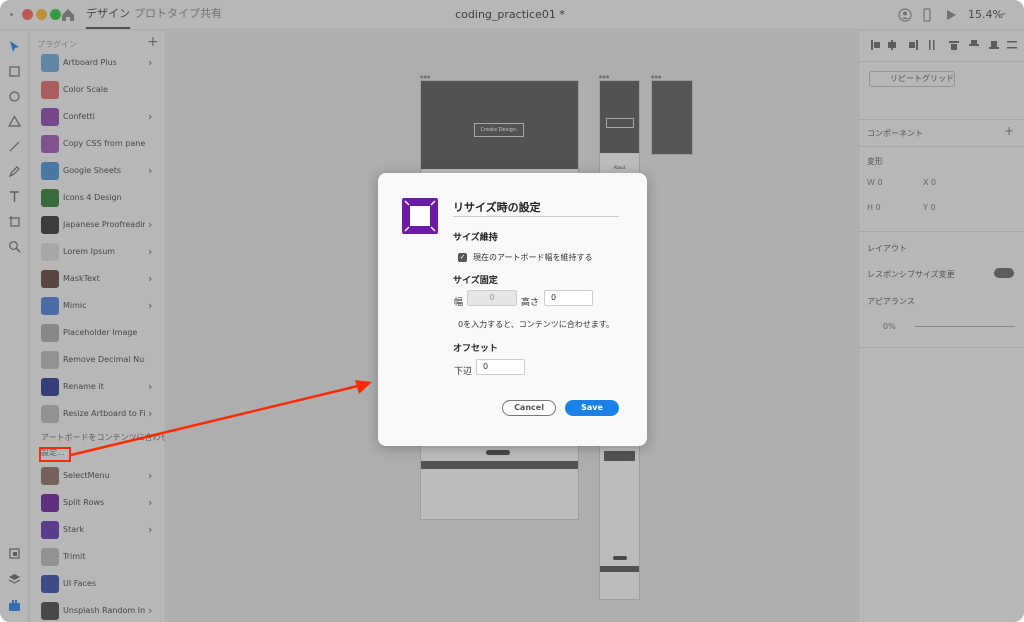 The height and width of the screenshot is (622, 1024). I want to click on fixed-size-heading: サイズ固定, so click(475, 281).